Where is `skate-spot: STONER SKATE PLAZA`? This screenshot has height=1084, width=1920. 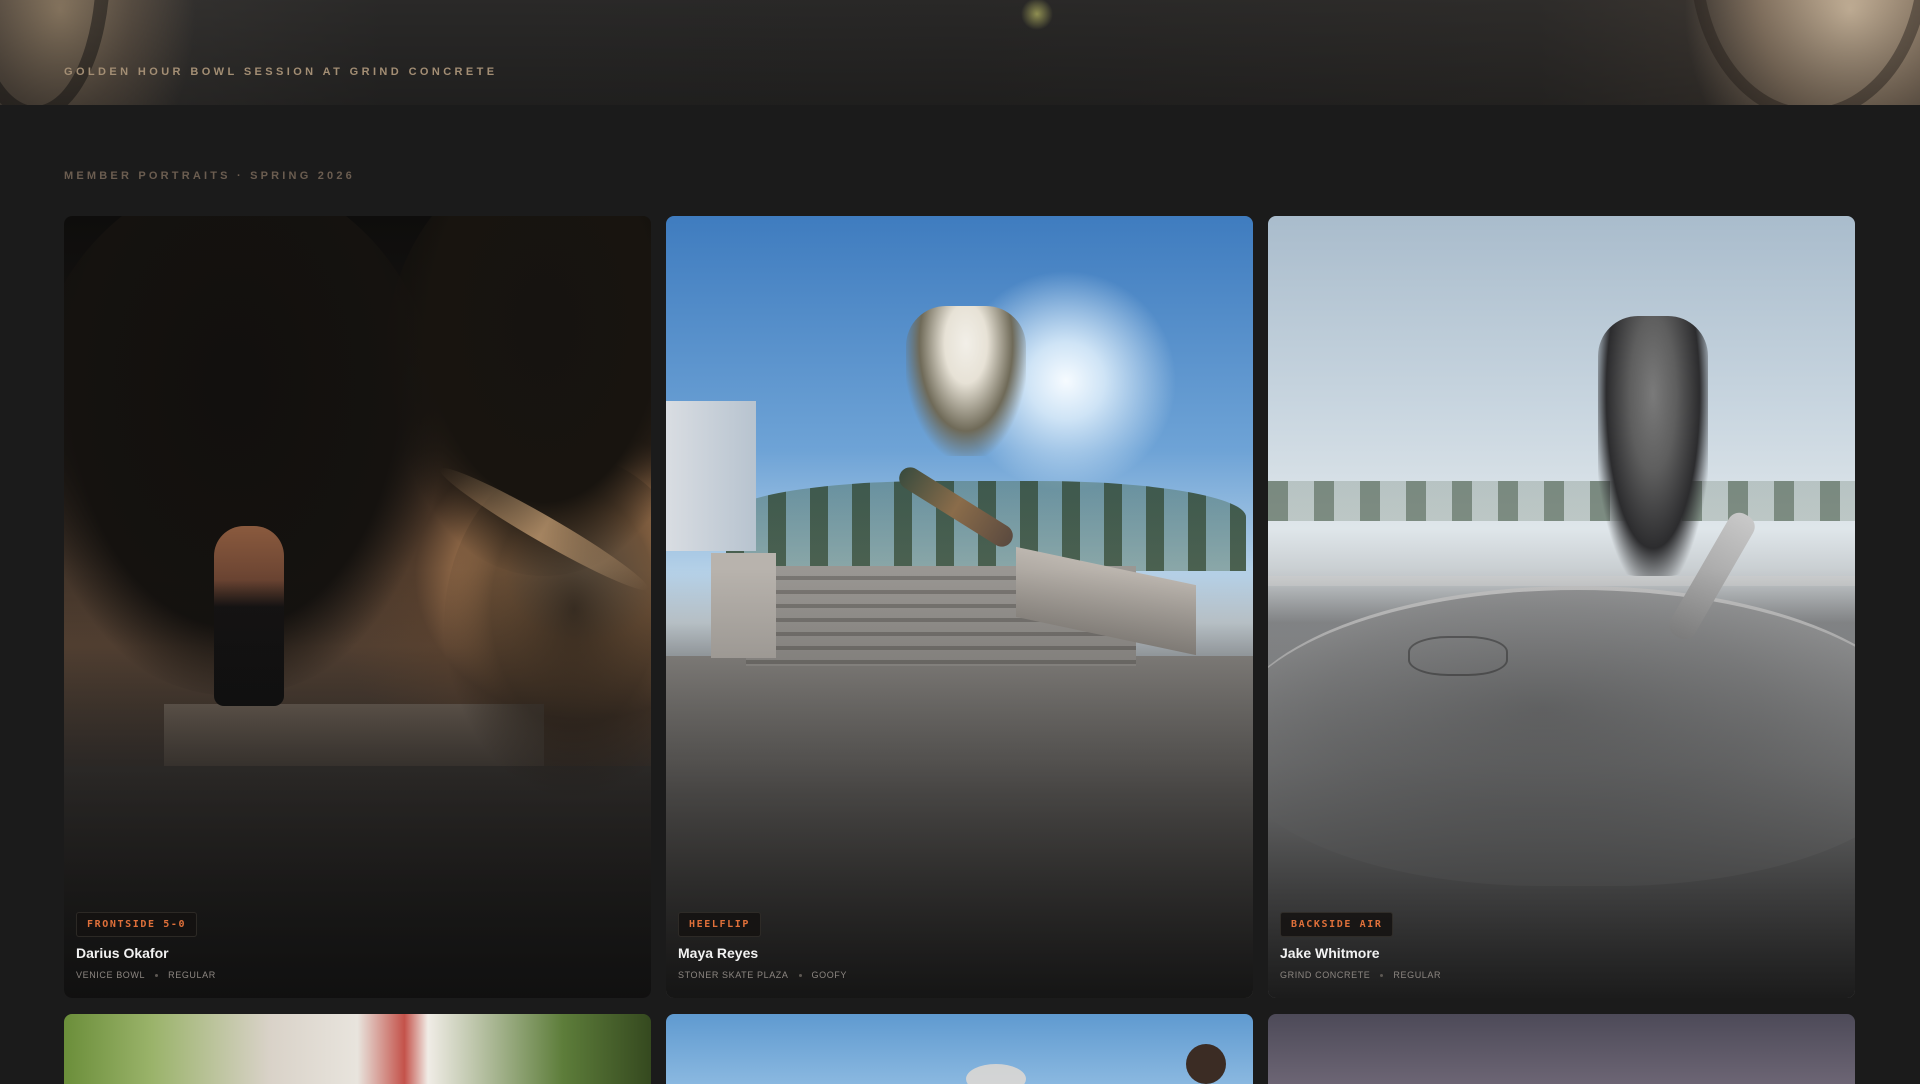
skate-spot: STONER SKATE PLAZA is located at coordinates (733, 975).